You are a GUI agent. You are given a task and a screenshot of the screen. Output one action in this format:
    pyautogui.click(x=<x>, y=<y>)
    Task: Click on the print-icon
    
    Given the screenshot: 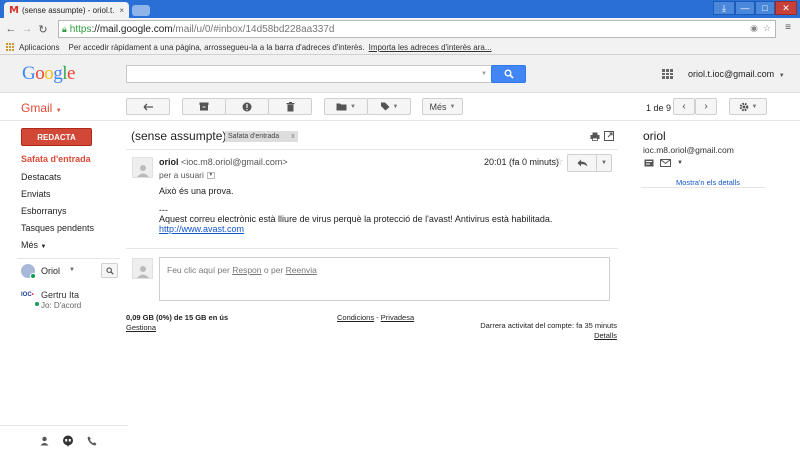 What is the action you would take?
    pyautogui.click(x=595, y=136)
    